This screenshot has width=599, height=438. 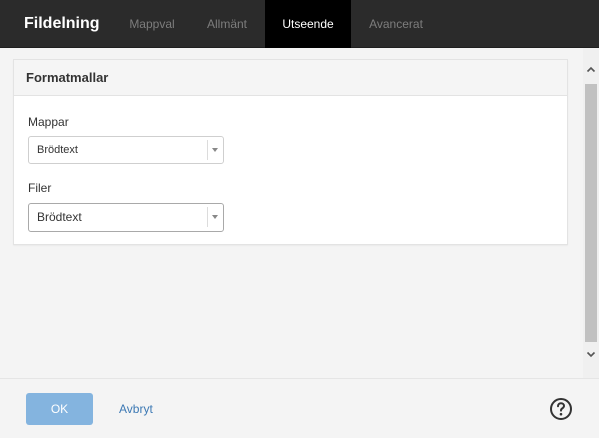 I want to click on vertical-scrollbar, so click(x=591, y=213).